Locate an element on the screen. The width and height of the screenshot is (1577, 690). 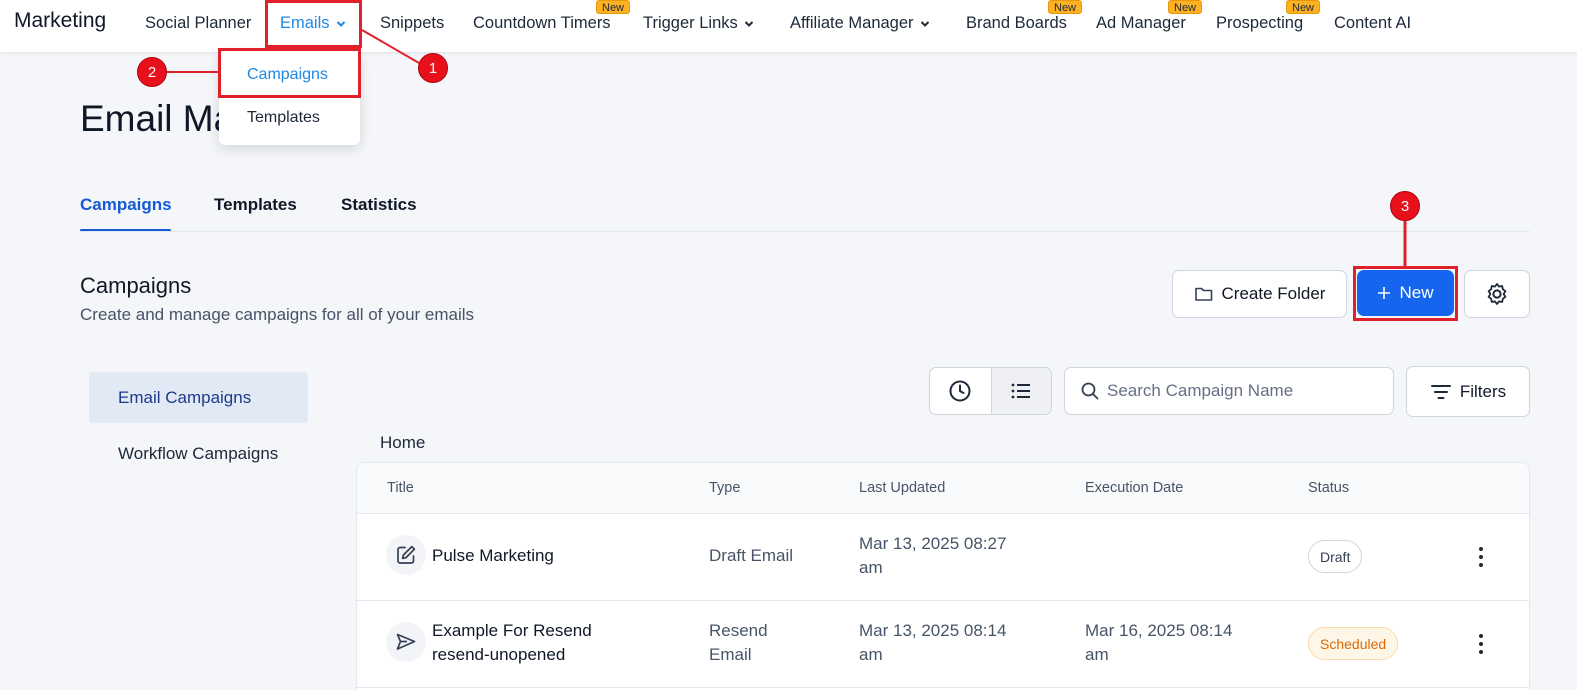
annotation-marker: 2 is located at coordinates (152, 72).